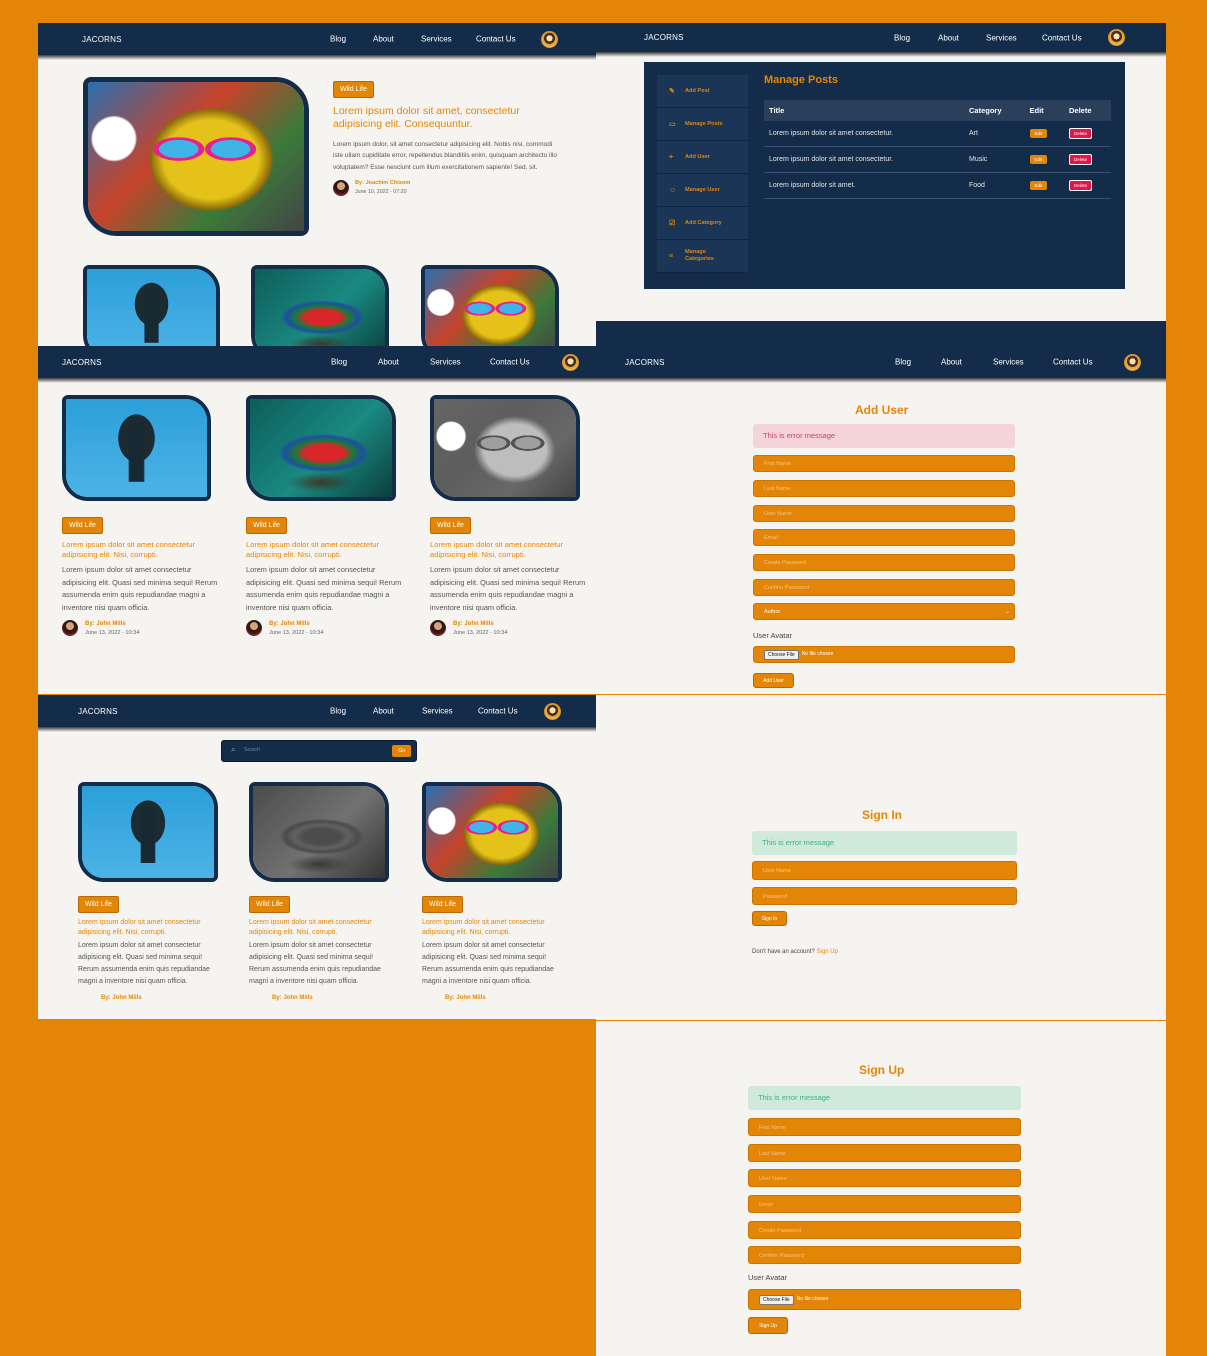 Image resolution: width=1207 pixels, height=1356 pixels. What do you see at coordinates (317, 364) in the screenshot?
I see `navbar: JACORNS Blog About Services Contact Us` at bounding box center [317, 364].